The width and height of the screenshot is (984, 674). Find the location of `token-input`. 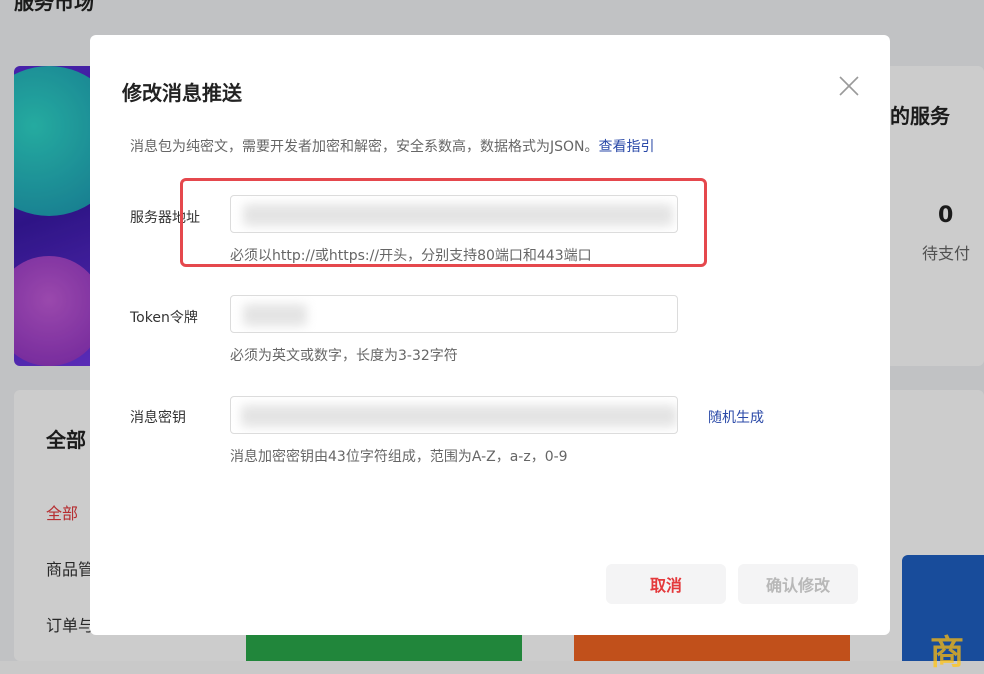

token-input is located at coordinates (454, 314).